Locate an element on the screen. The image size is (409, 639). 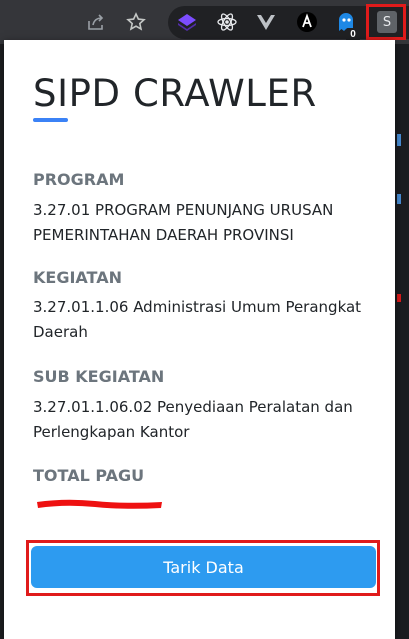
total-pagu-redaction is located at coordinates (99, 504).